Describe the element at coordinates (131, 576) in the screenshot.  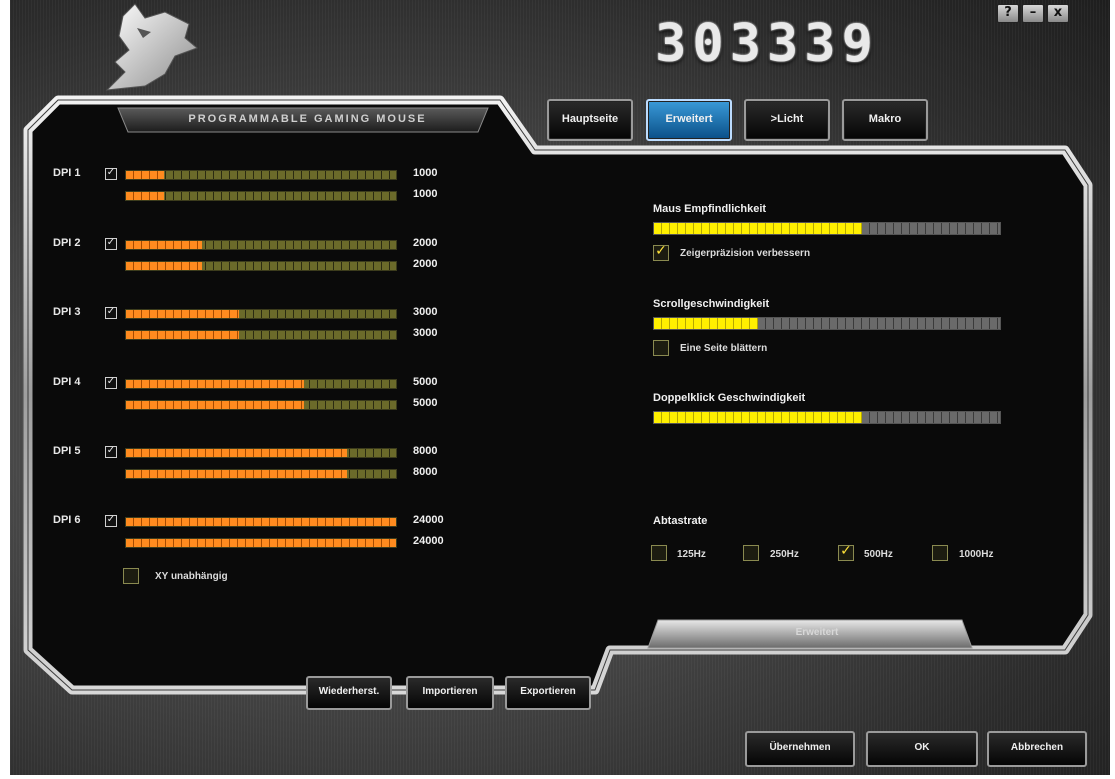
I see `xy-independent-checkbox: ✓` at that location.